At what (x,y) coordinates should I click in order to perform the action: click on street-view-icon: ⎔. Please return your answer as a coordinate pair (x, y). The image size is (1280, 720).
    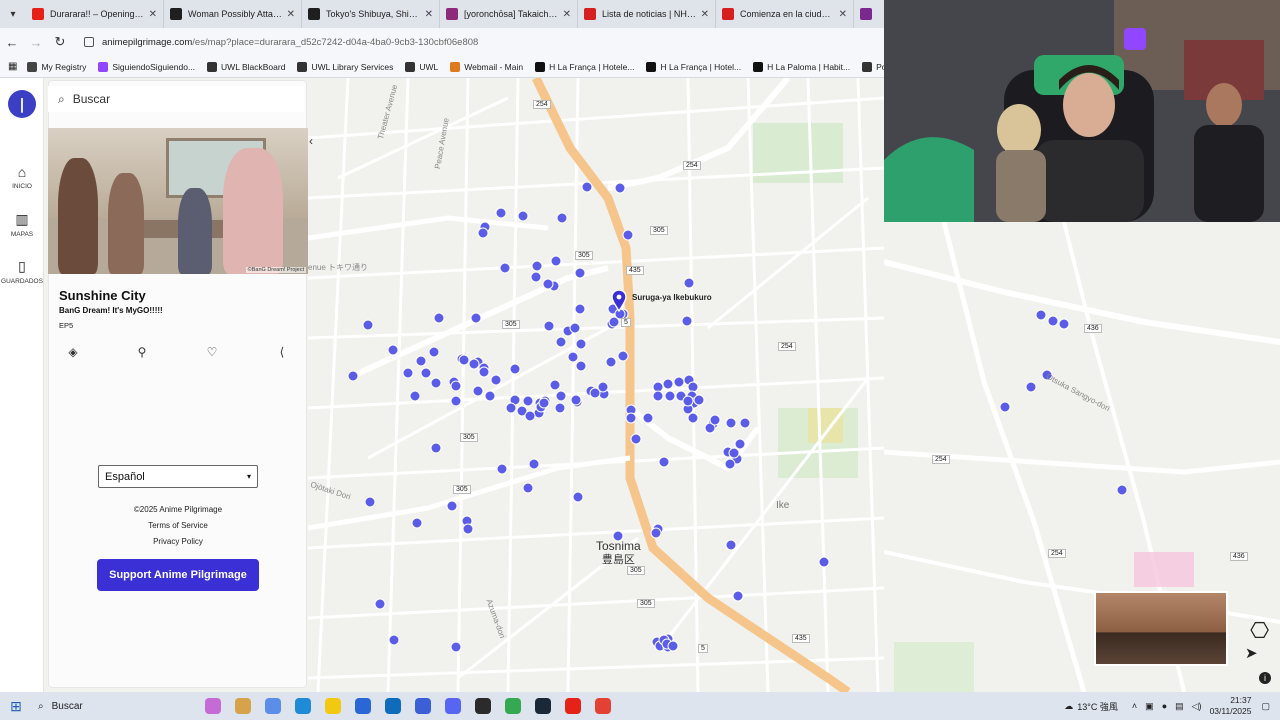
    Looking at the image, I should click on (1259, 631).